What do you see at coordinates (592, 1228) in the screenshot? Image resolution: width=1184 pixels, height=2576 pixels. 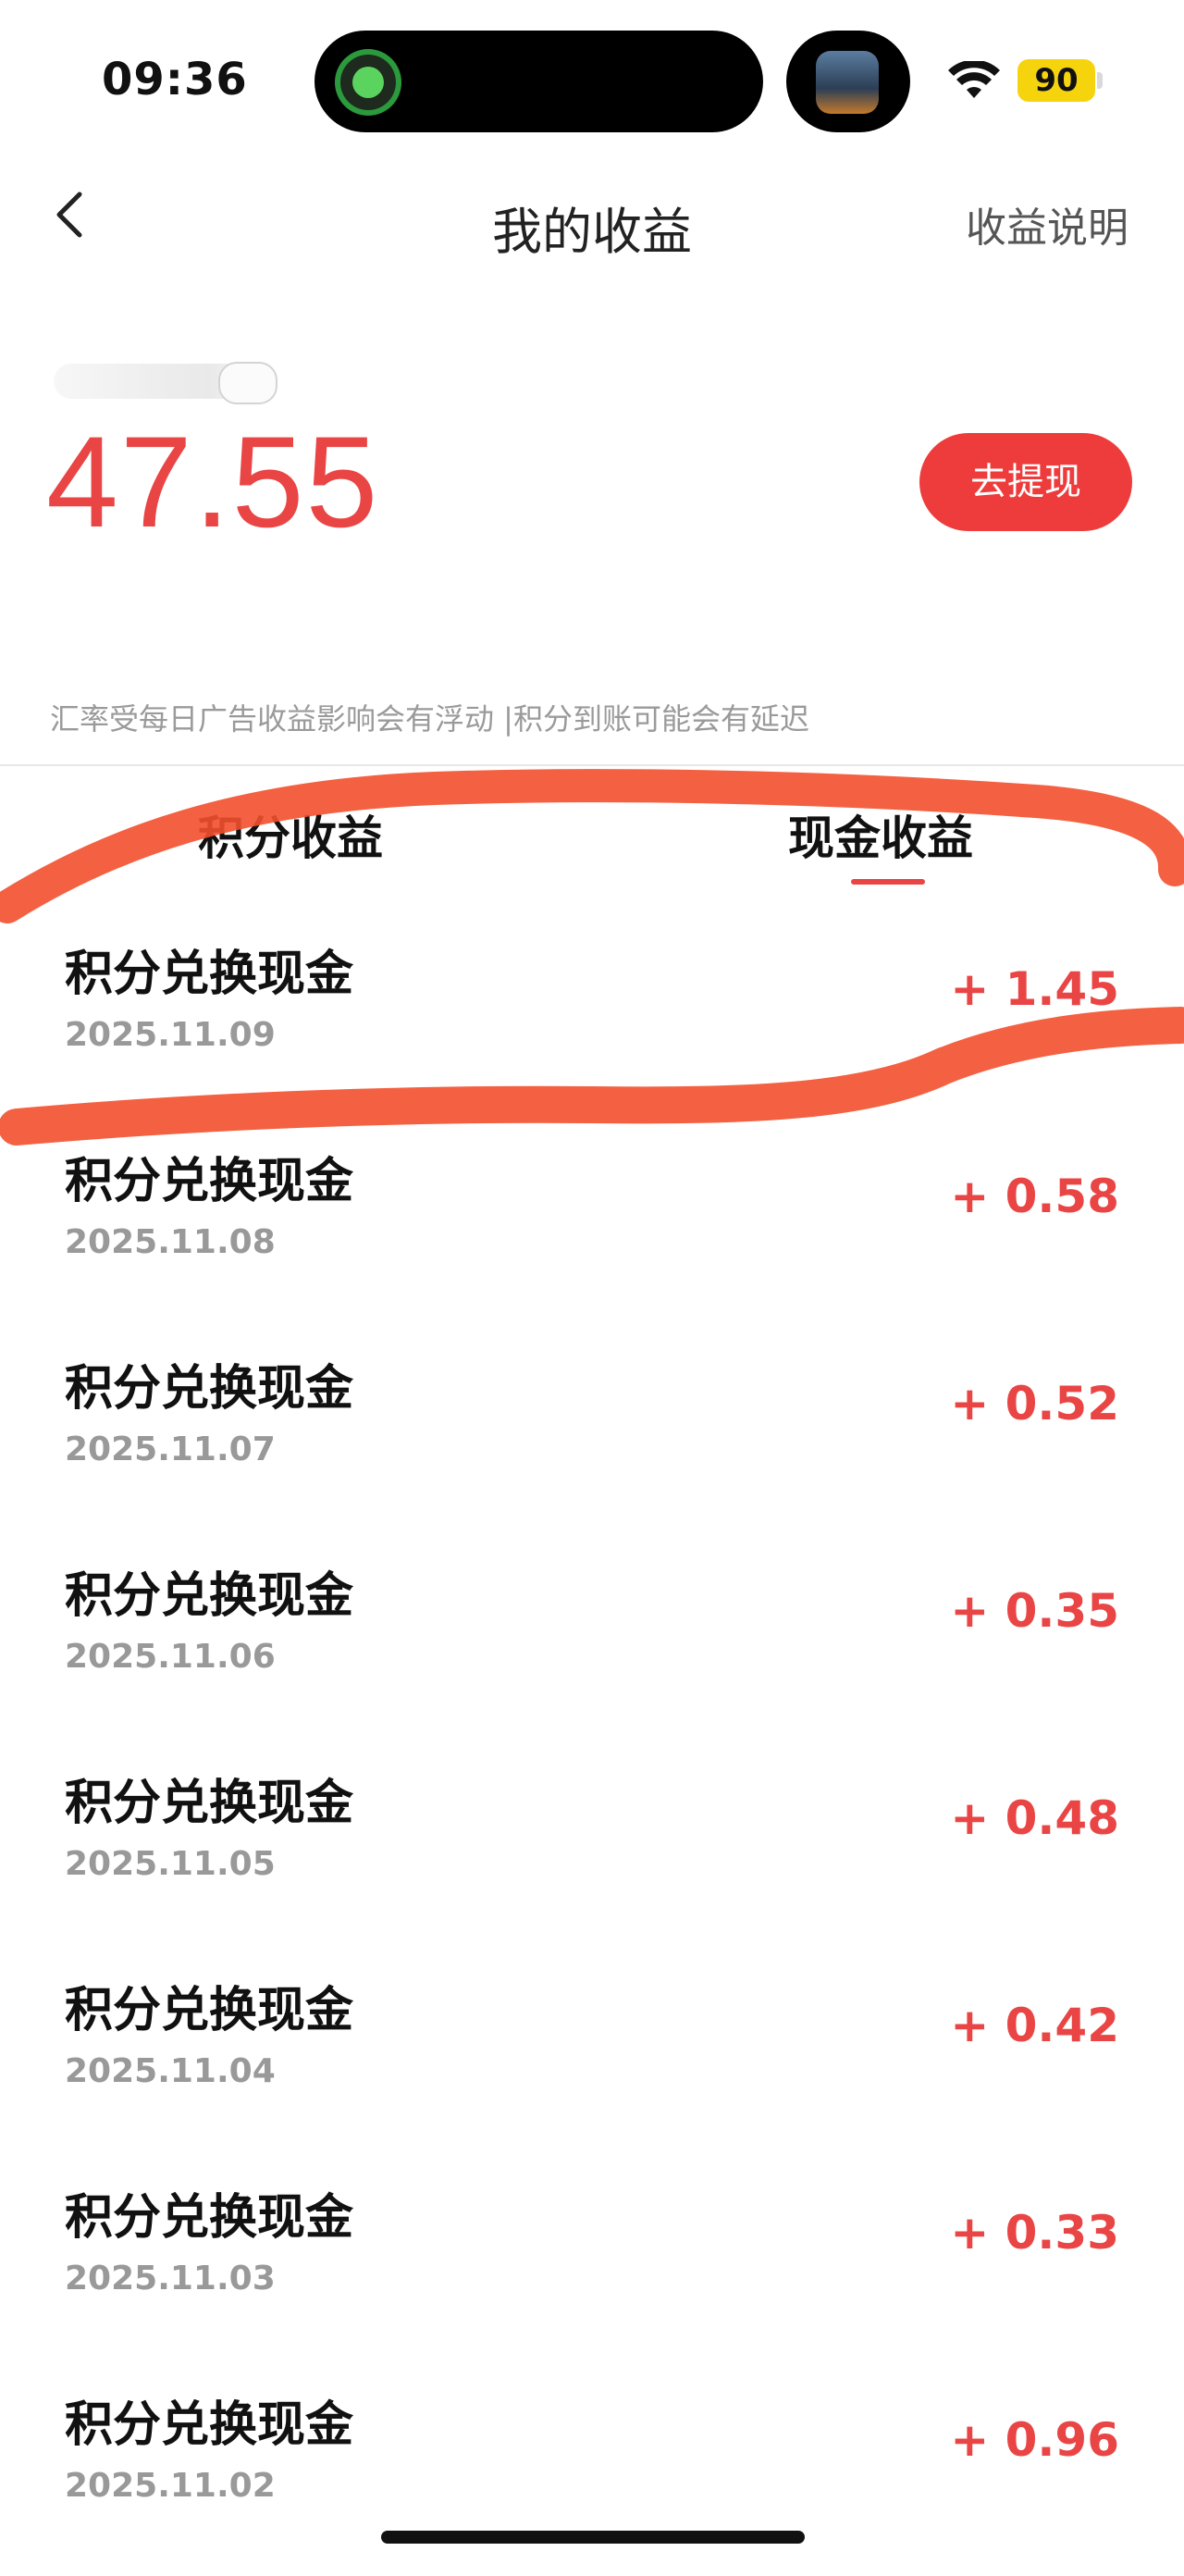 I see `list-item: 积分兑换现金 2025.11.08 + 0.58` at bounding box center [592, 1228].